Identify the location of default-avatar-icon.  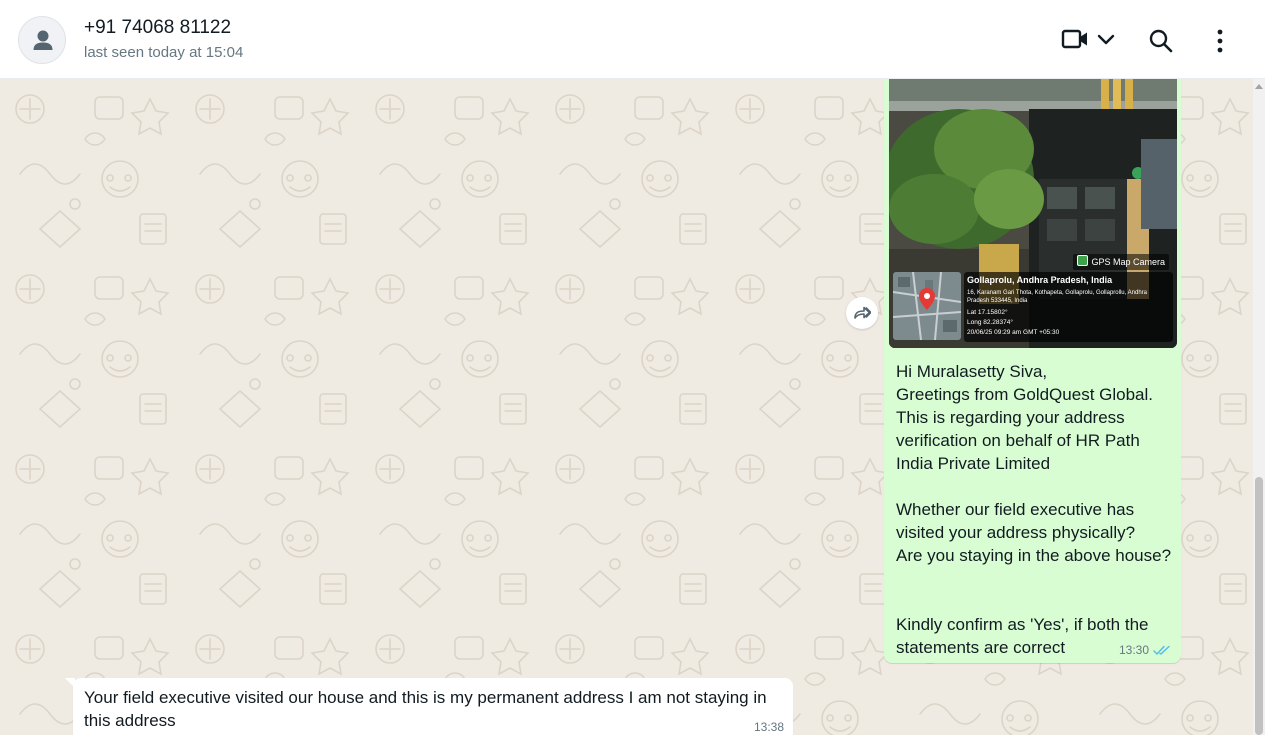
(42, 40).